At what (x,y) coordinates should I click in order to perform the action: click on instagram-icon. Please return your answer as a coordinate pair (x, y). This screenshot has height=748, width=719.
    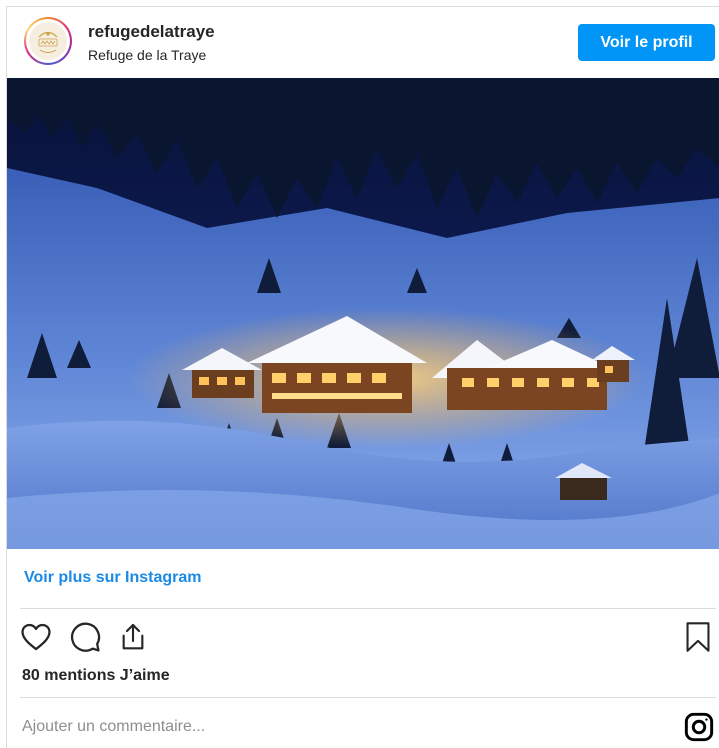
    Looking at the image, I should click on (699, 727).